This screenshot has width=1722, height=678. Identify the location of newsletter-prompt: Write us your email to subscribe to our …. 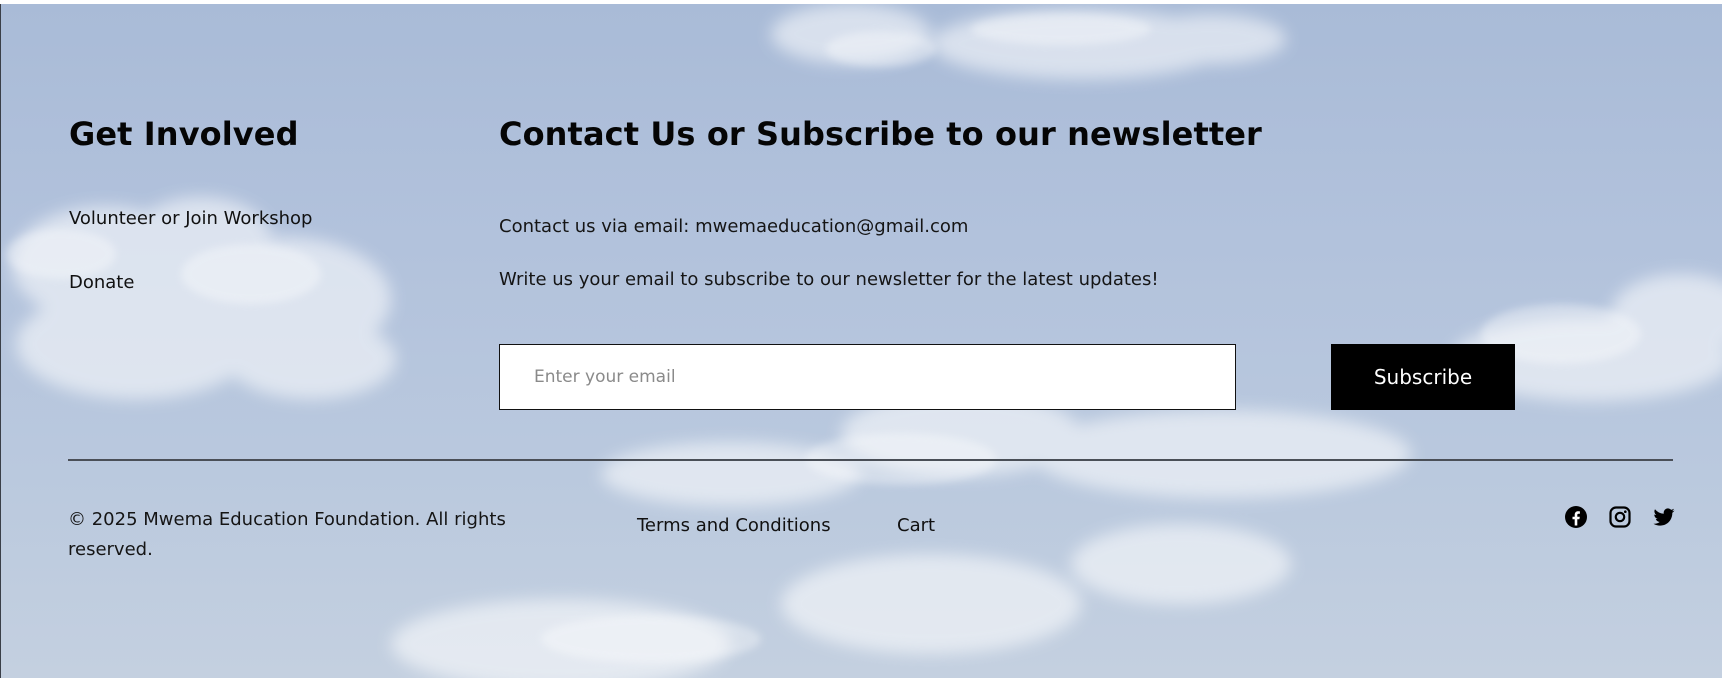
(829, 279).